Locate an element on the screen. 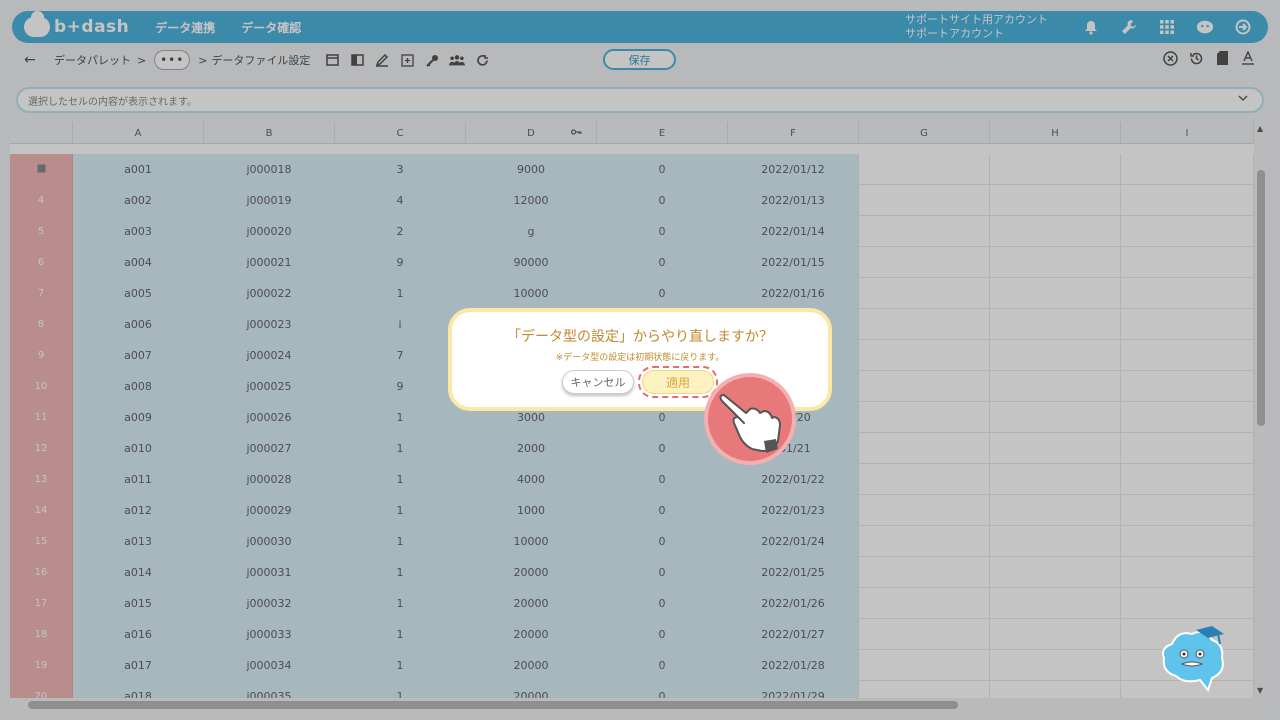 This screenshot has height=720, width=1280. dialog-note: ※データ型の設定は初期状態に戻ります。 is located at coordinates (640, 358).